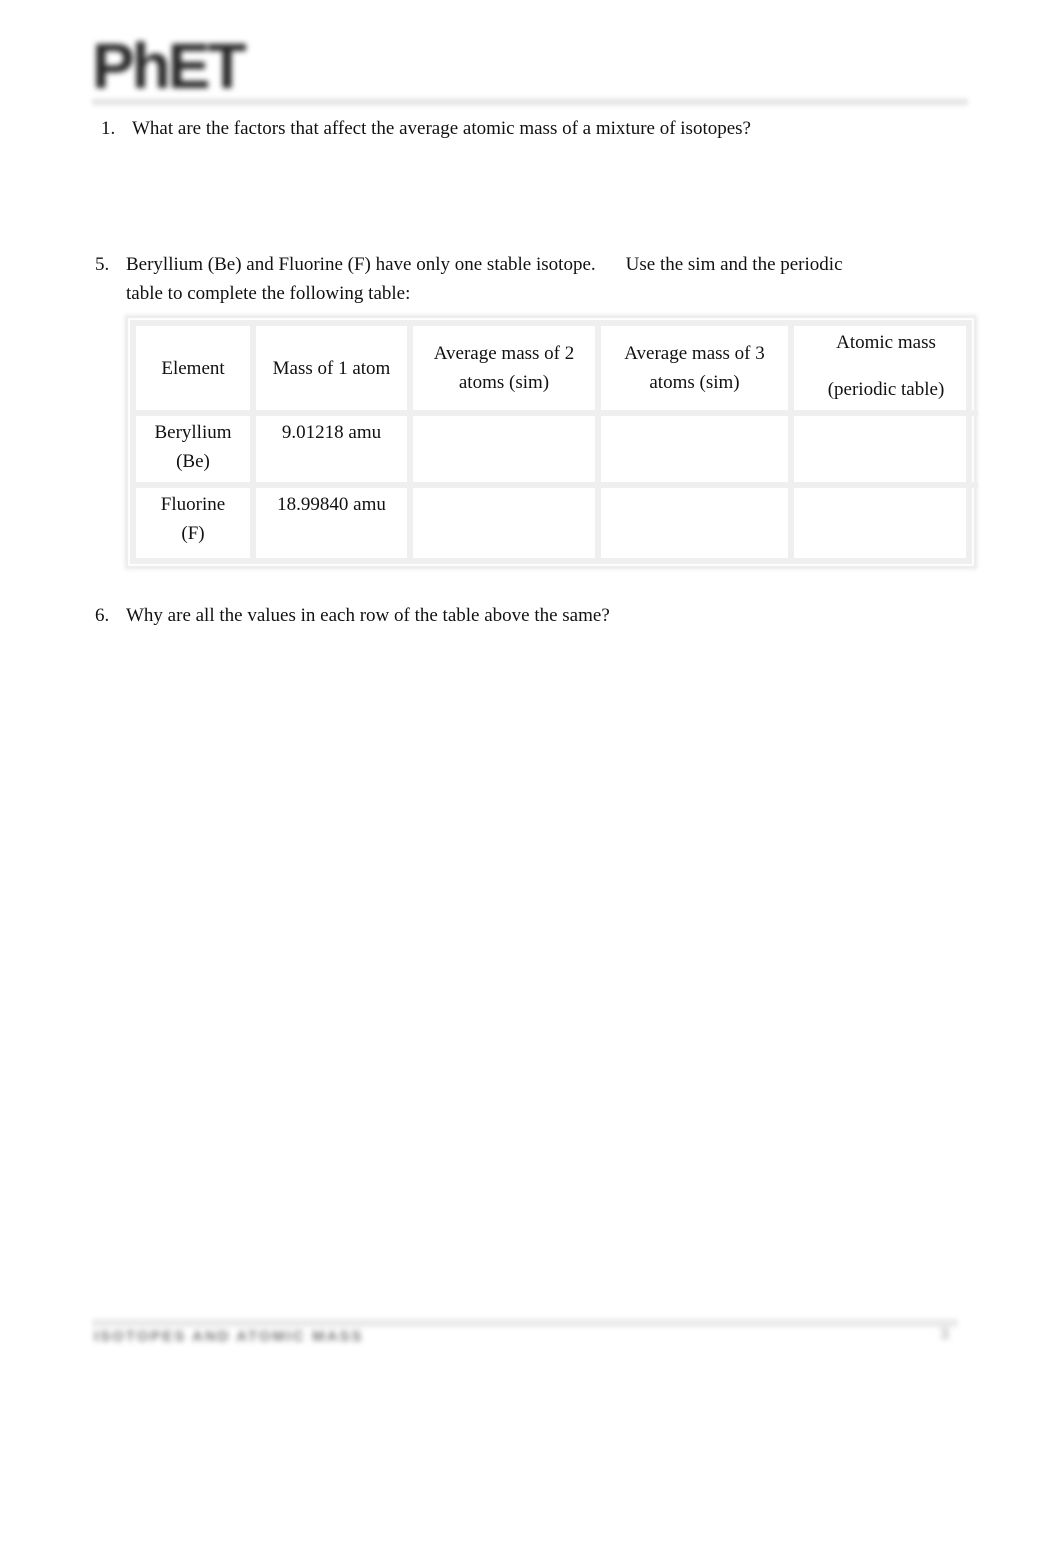  Describe the element at coordinates (504, 353) in the screenshot. I see `header-avg-mass-2-line1: Average mass of 2` at that location.